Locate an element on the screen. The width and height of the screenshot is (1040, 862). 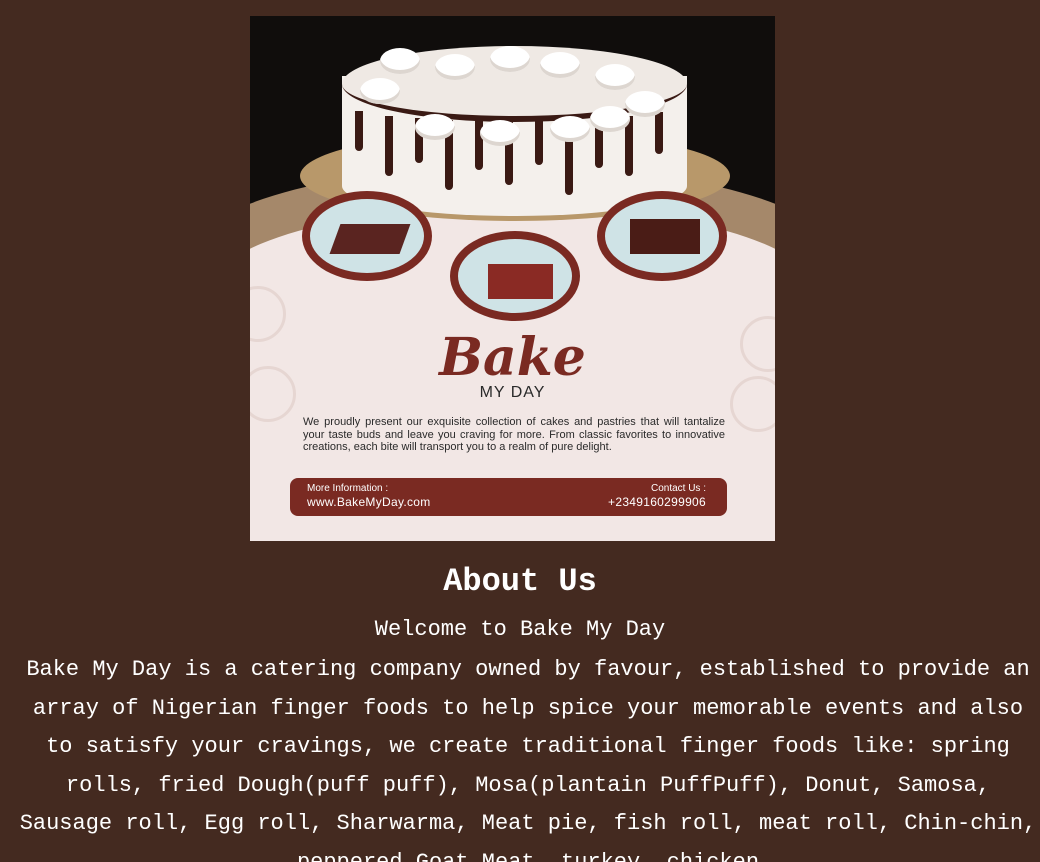
info-label: More Information : is located at coordinates (348, 488).